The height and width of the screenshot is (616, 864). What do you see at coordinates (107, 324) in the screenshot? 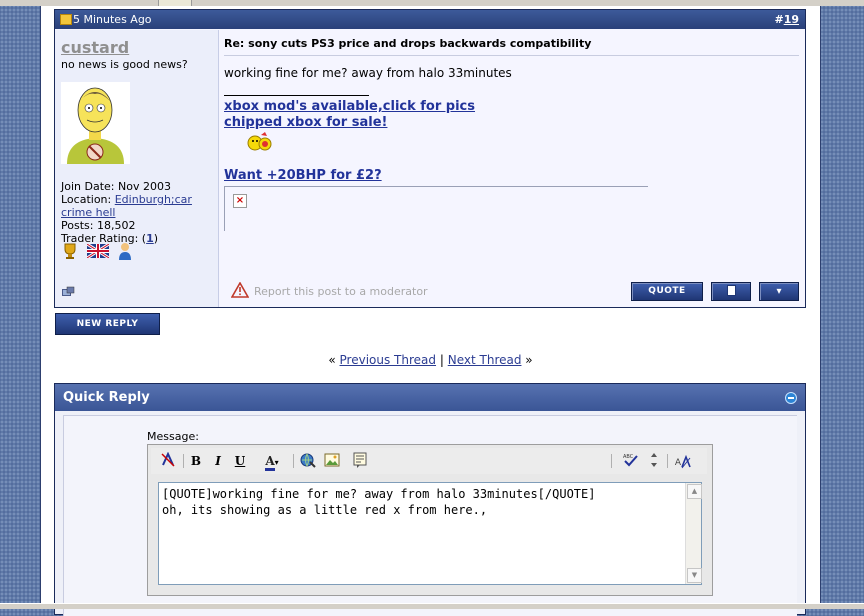
I see `new-reply-button: NEW REPLY` at bounding box center [107, 324].